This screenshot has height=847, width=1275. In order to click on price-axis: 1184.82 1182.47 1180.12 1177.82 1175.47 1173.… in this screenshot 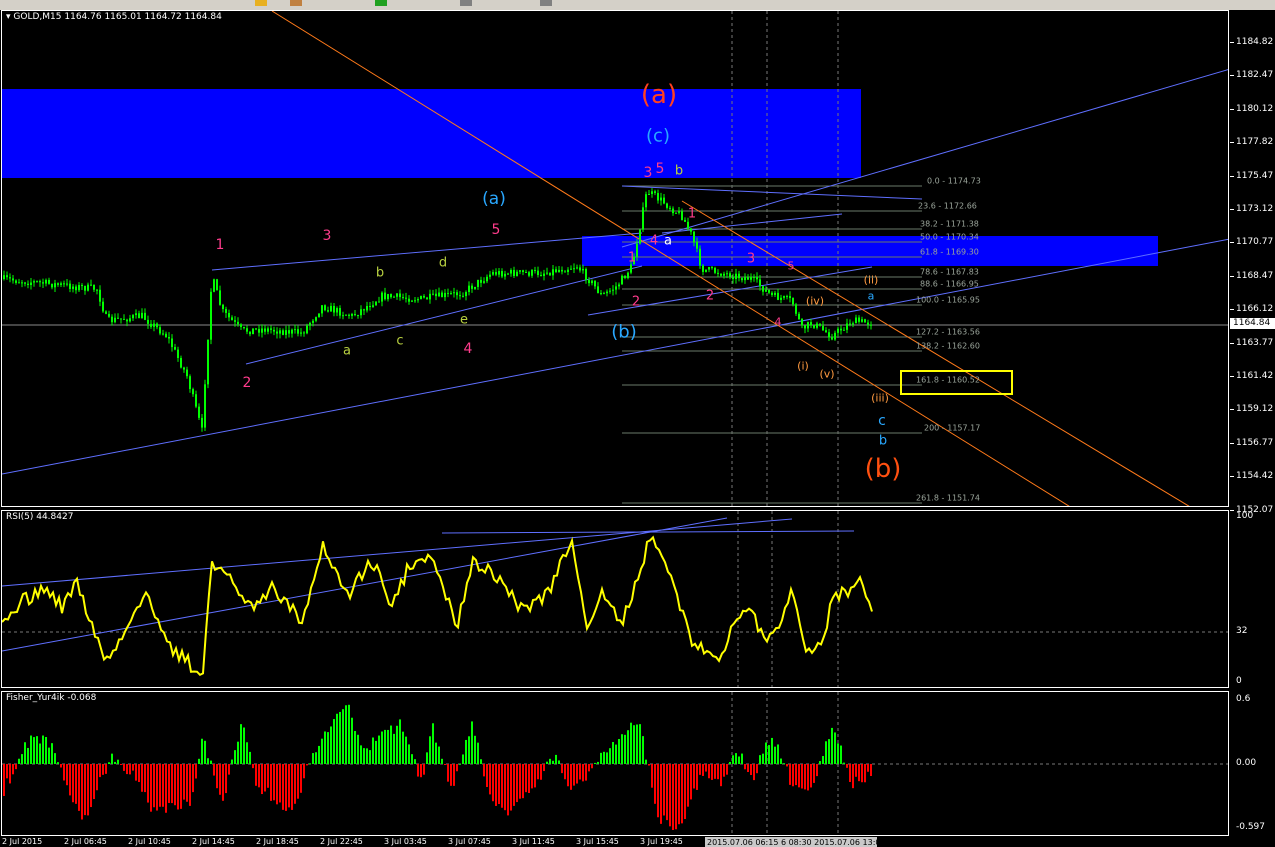, I will do `click(1252, 262)`.